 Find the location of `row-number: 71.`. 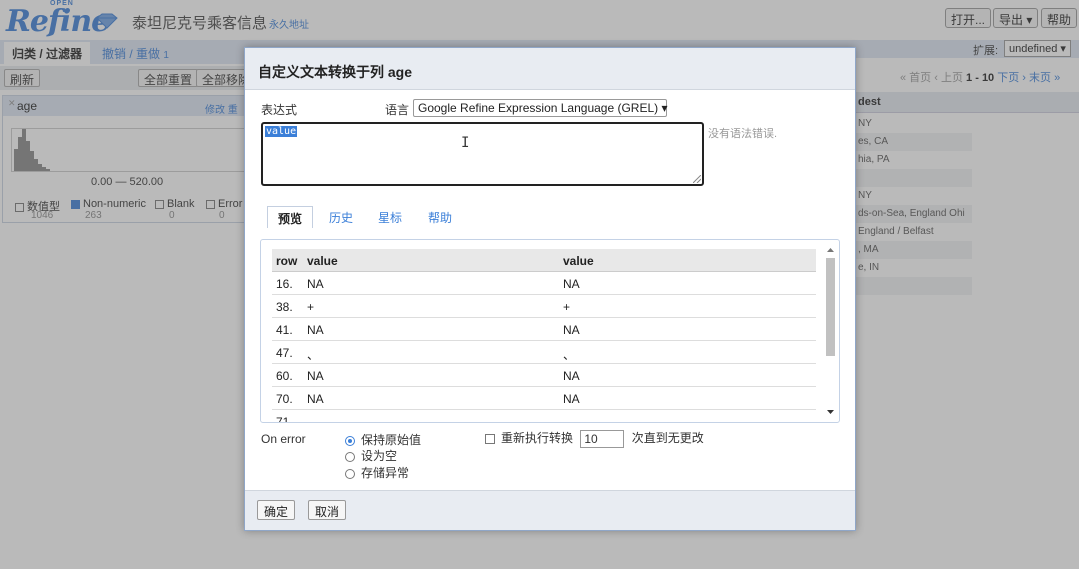

row-number: 71. is located at coordinates (284, 419).